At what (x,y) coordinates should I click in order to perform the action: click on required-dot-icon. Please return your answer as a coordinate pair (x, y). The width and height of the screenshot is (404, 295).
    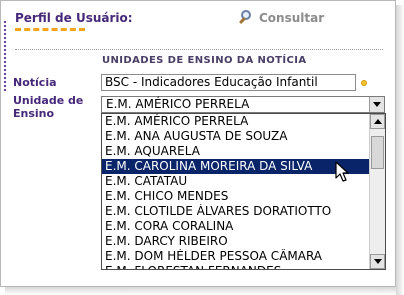
    Looking at the image, I should click on (364, 83).